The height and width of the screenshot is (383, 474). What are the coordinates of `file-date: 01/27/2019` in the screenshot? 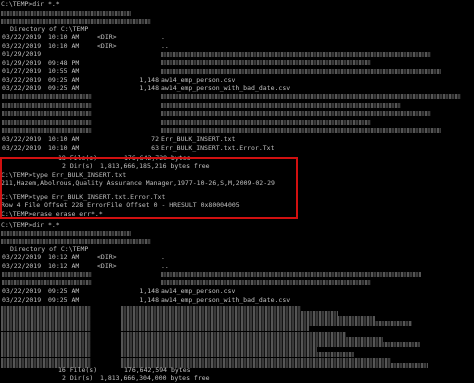 It's located at (22, 71).